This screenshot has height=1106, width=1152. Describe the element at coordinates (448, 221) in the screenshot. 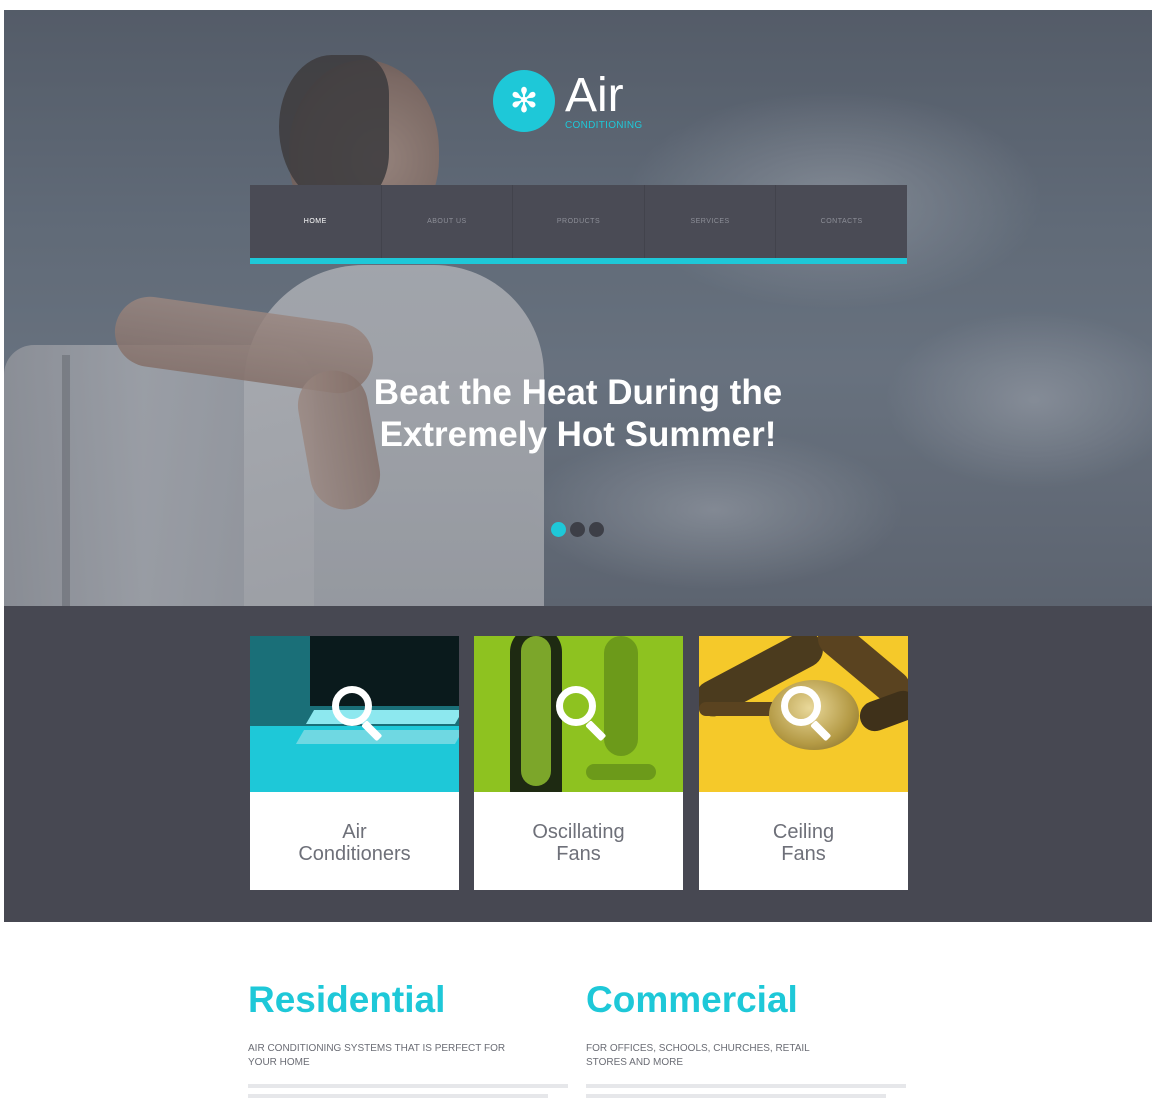

I see `nav-item-about-us: ABOUT US` at that location.